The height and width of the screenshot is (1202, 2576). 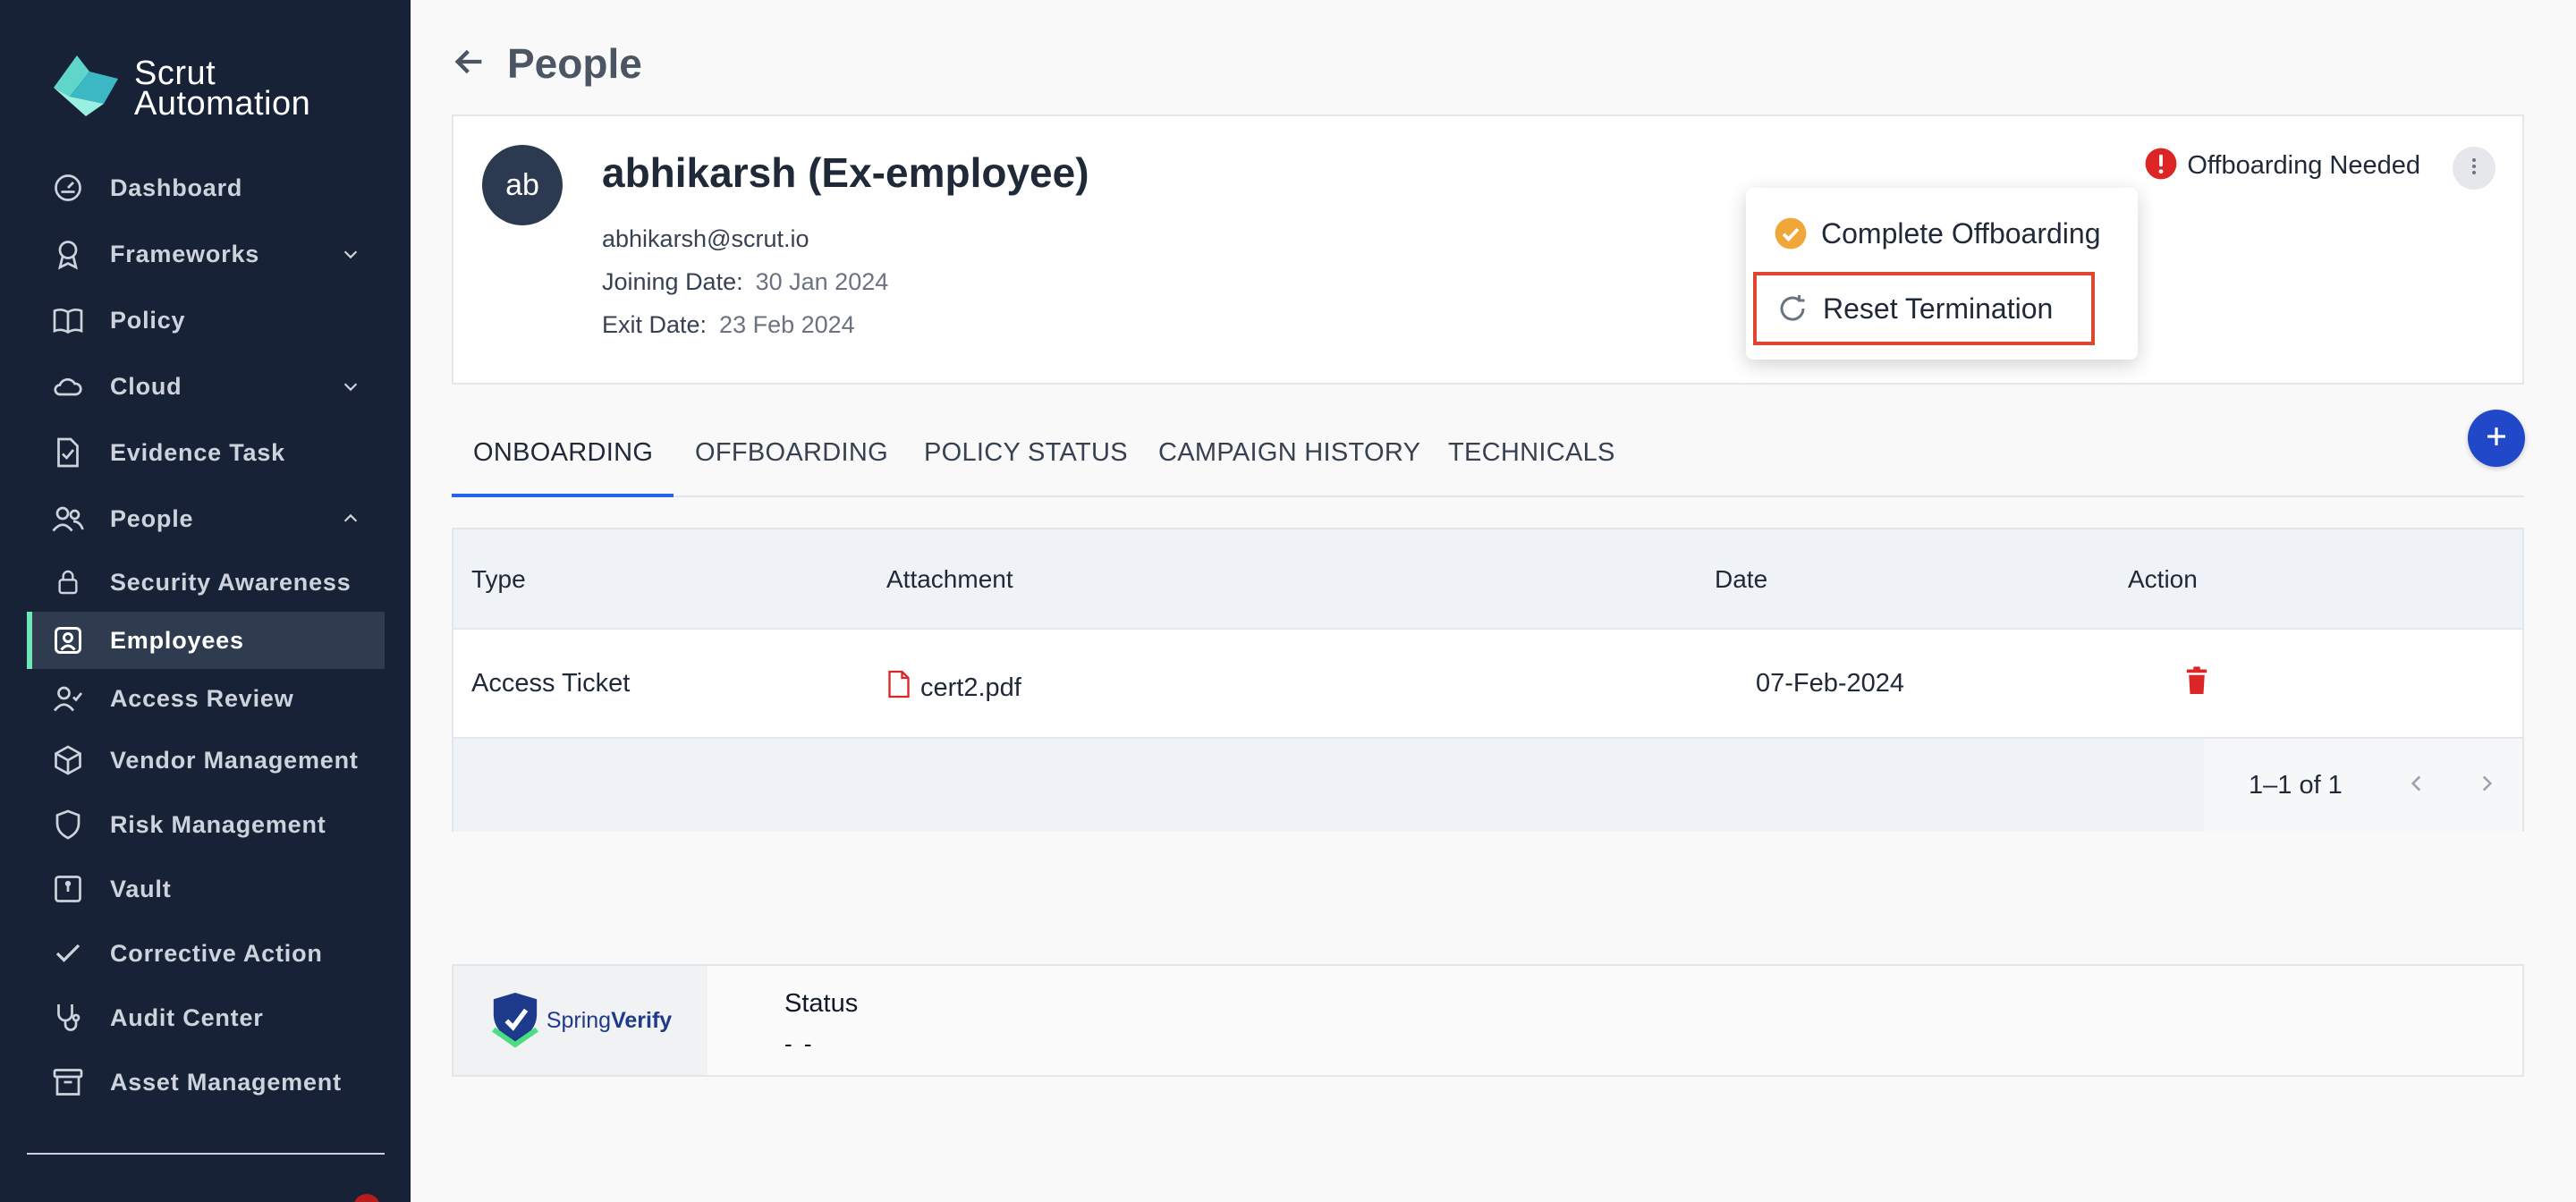 I want to click on pagination: 1–1 of 1, so click(x=2363, y=785).